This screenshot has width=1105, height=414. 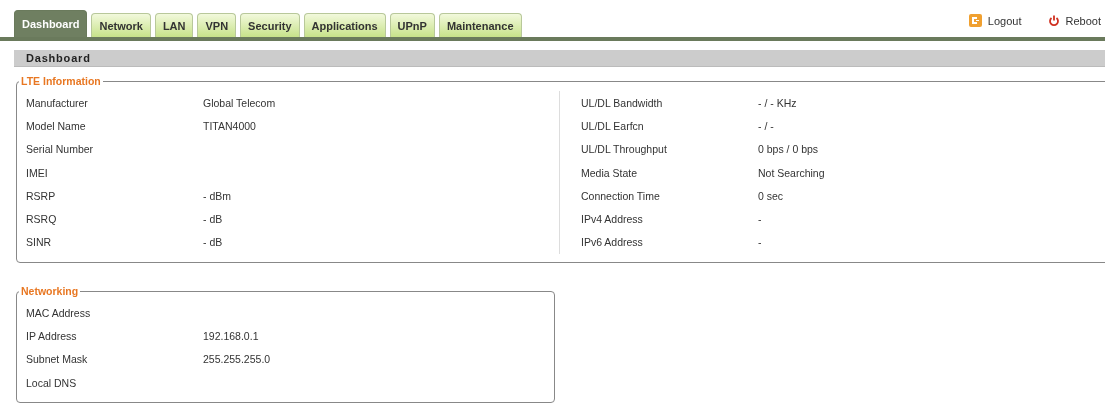 I want to click on nav-tab: Maintenance, so click(x=480, y=25).